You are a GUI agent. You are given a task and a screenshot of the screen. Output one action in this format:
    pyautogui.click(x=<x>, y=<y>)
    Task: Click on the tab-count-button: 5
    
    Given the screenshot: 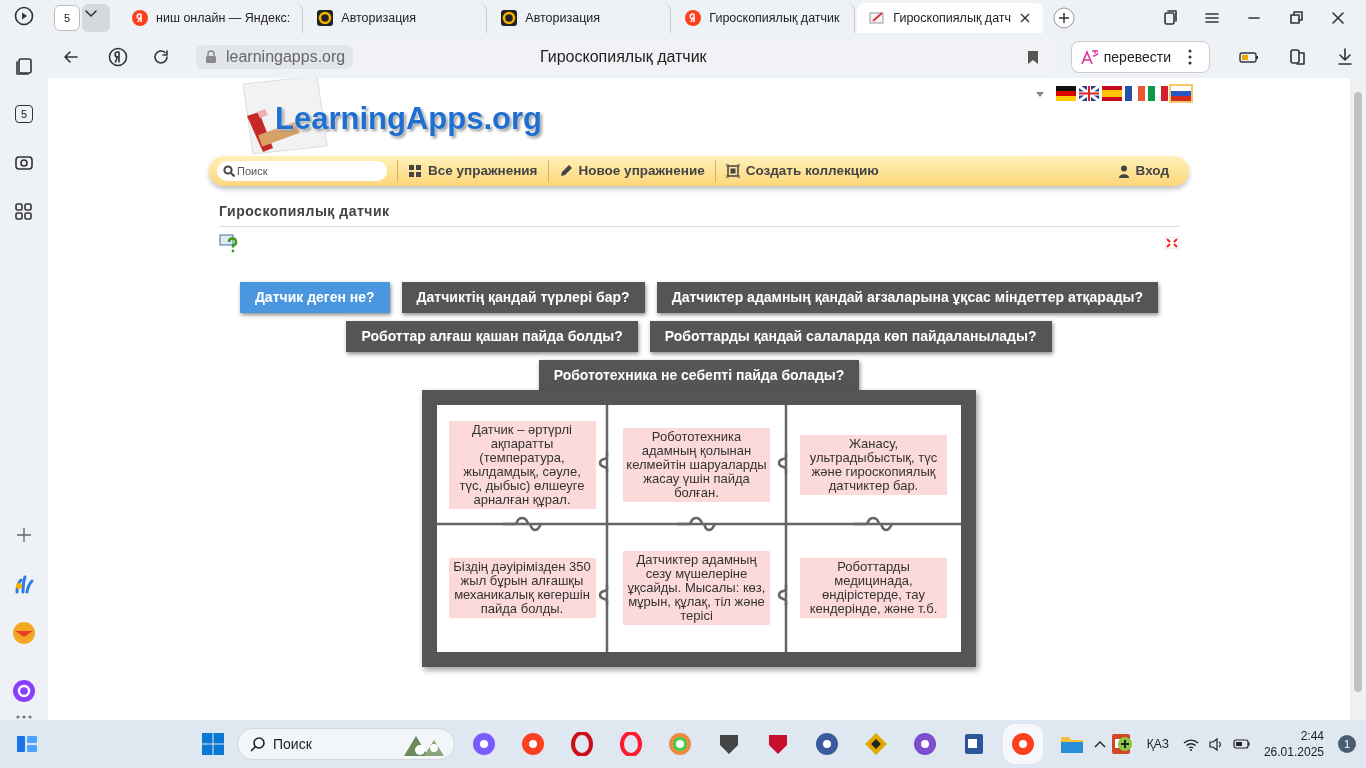 What is the action you would take?
    pyautogui.click(x=67, y=18)
    